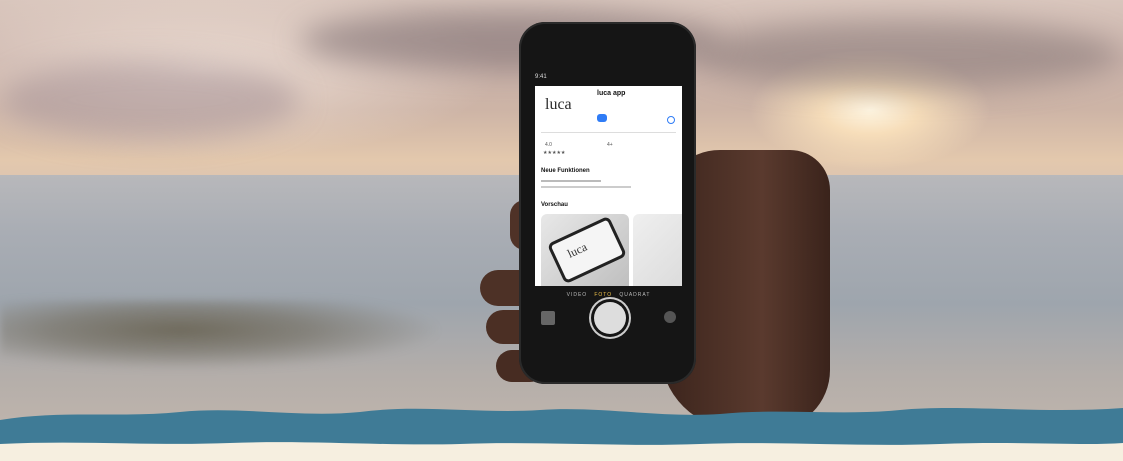  I want to click on wave-decoration, so click(561, 434).